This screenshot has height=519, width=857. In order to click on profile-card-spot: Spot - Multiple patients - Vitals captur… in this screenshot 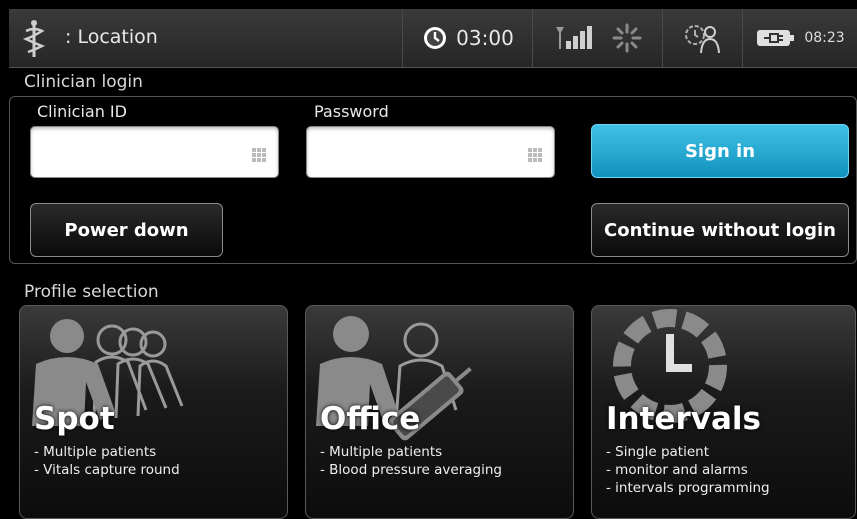, I will do `click(153, 412)`.